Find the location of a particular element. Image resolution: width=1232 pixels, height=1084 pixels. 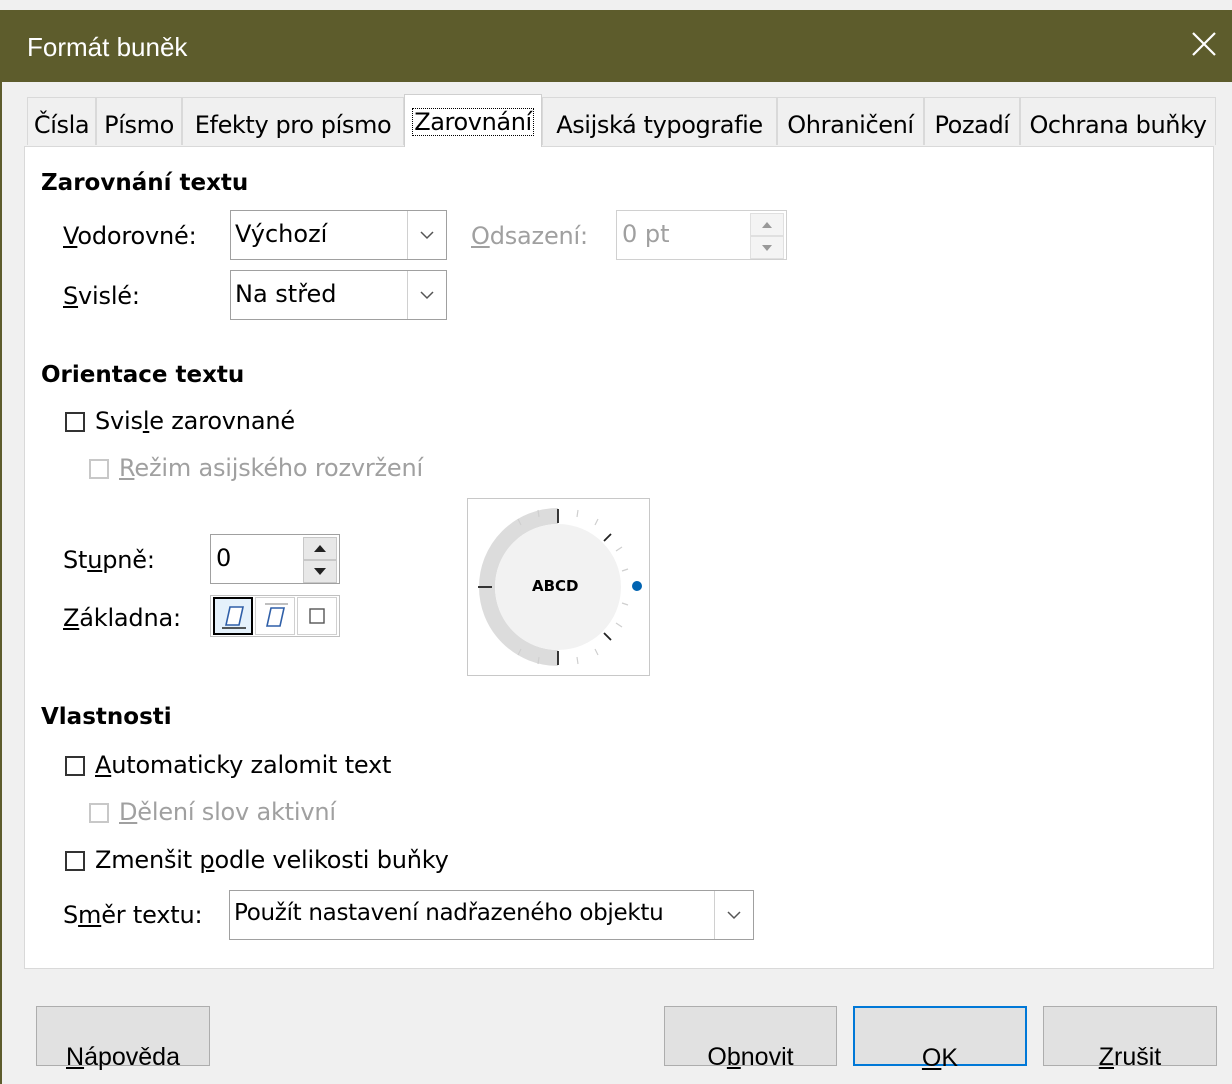

close-icon is located at coordinates (1204, 44).